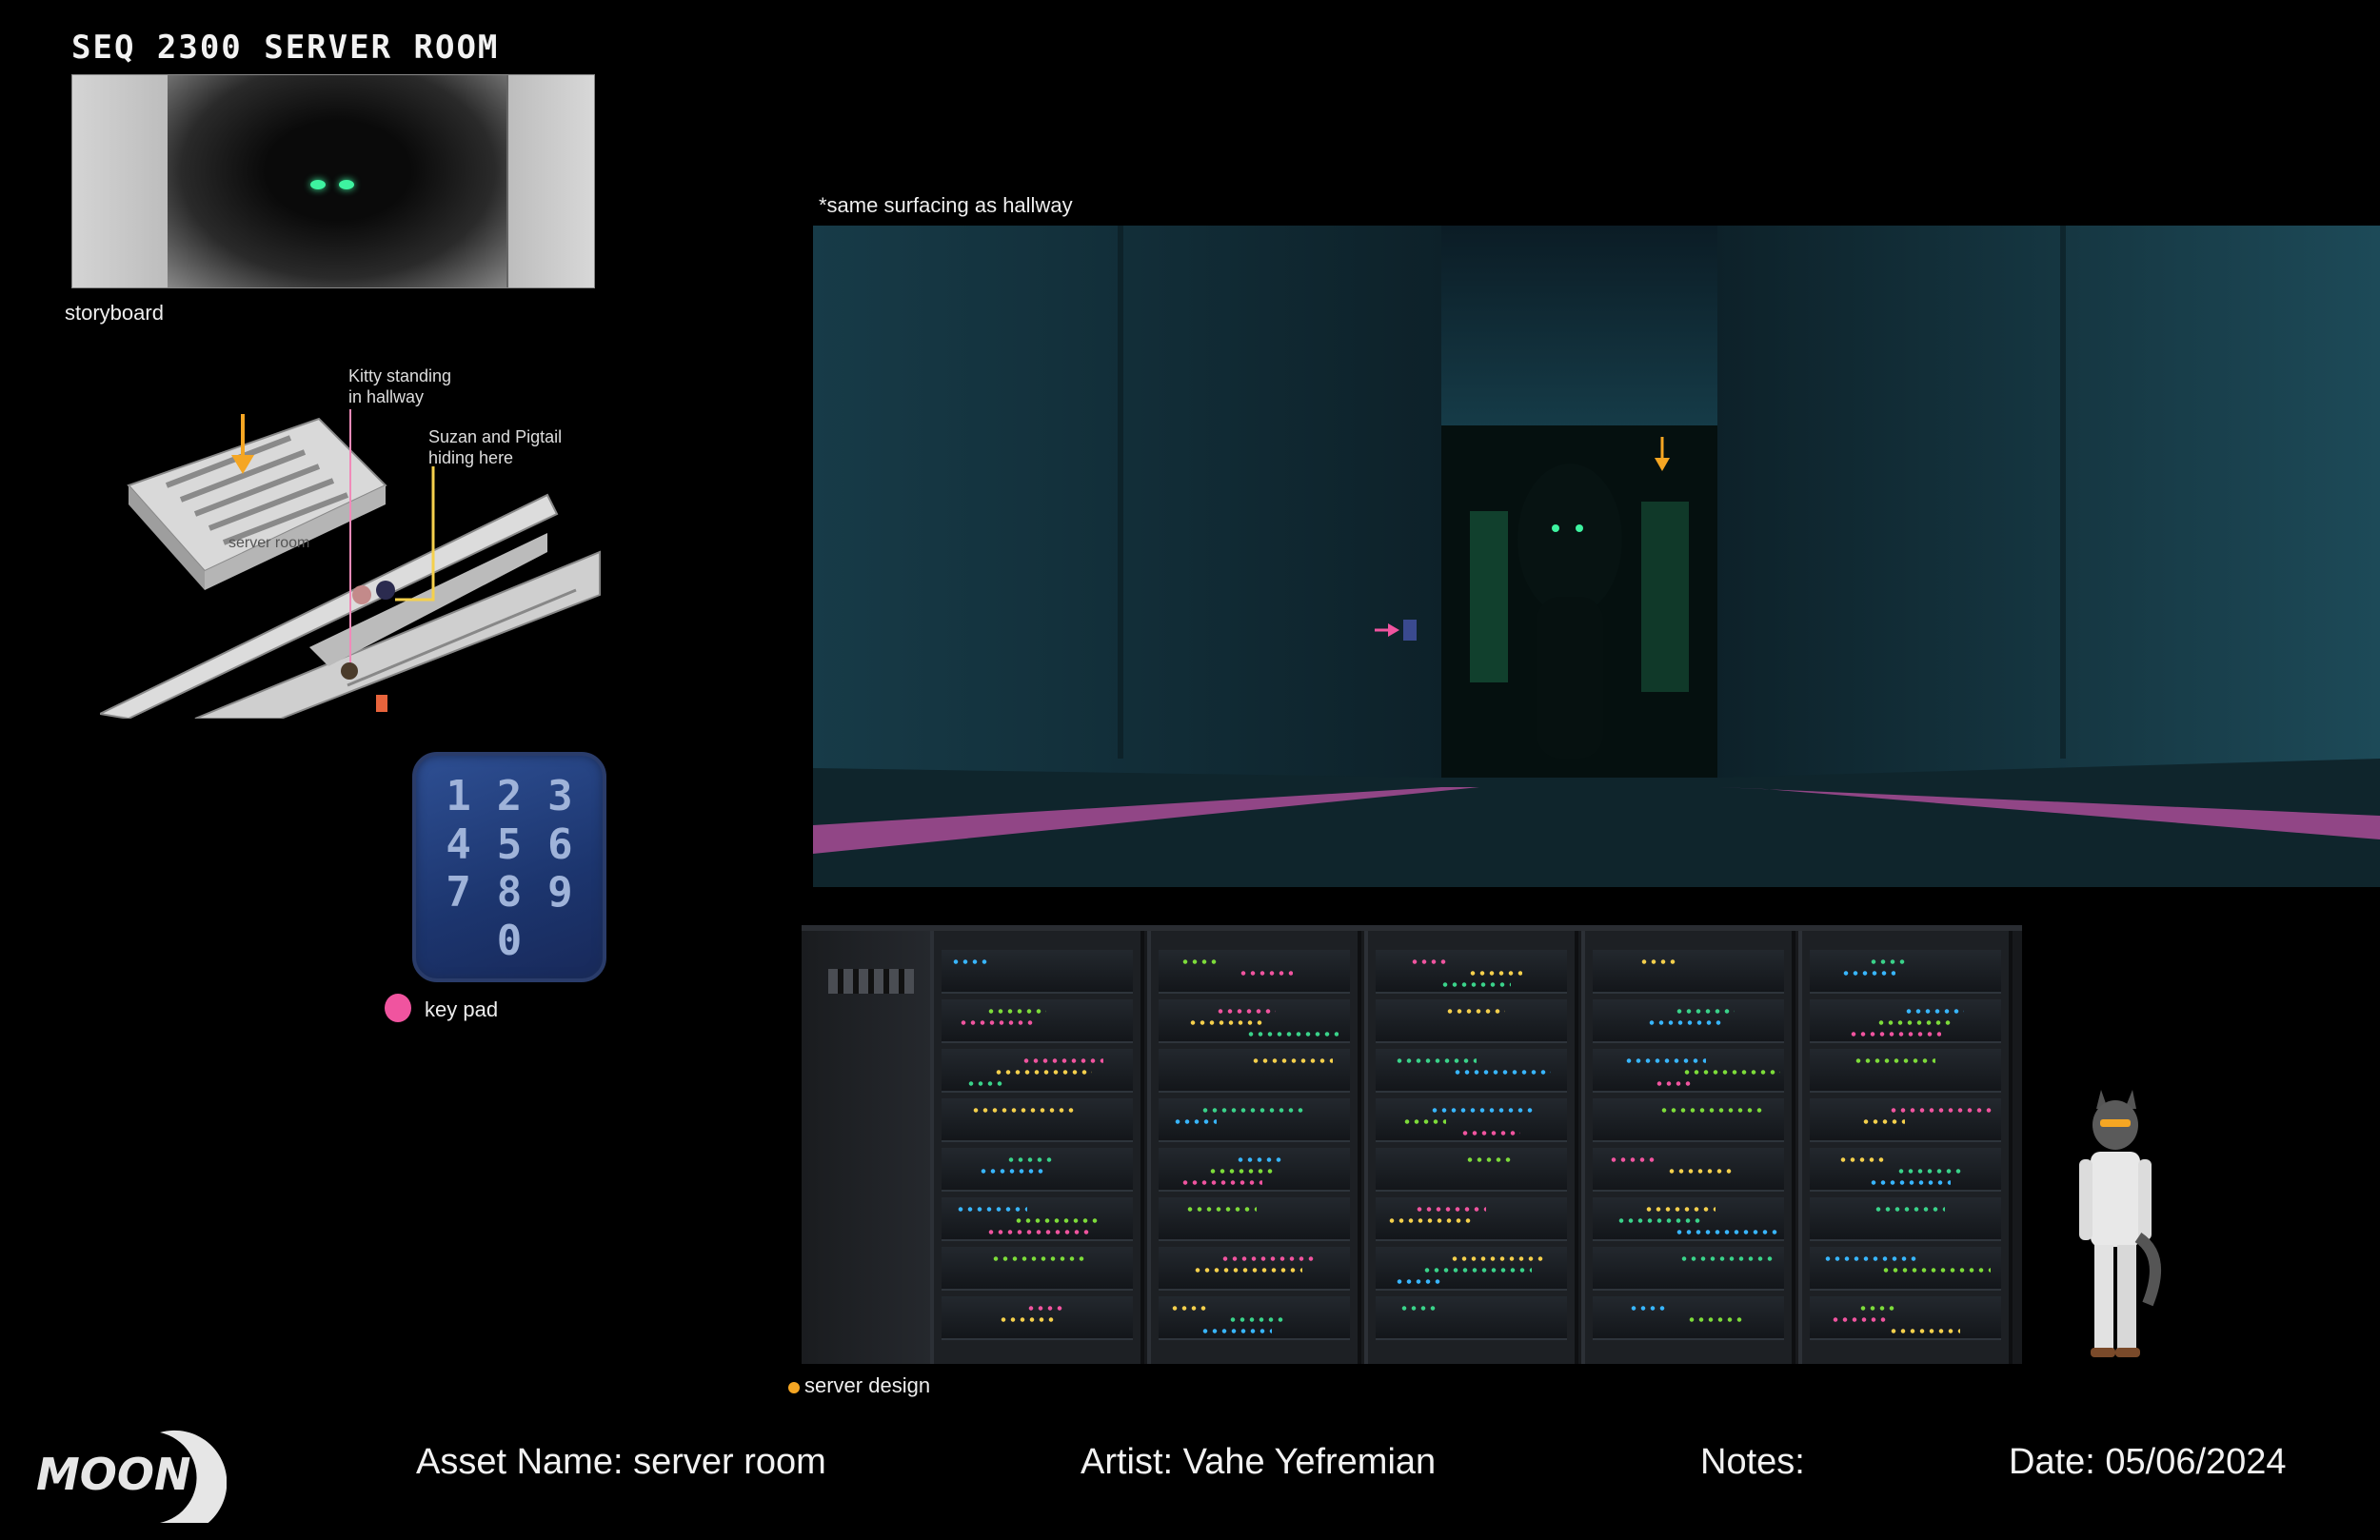  Describe the element at coordinates (621, 1462) in the screenshot. I see `asset-name: Asset Name: server room` at that location.